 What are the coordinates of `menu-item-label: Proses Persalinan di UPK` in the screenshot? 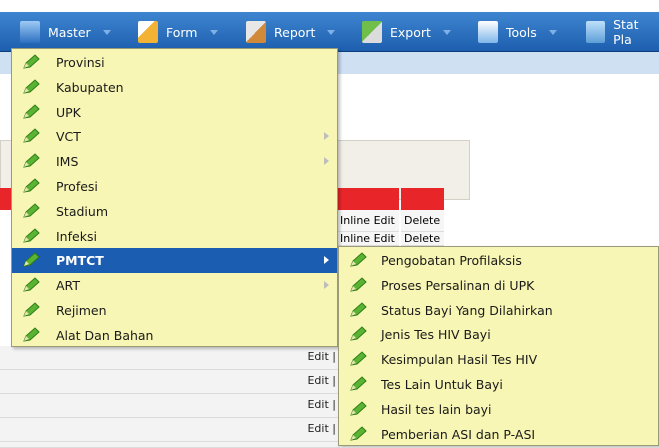 It's located at (458, 285).